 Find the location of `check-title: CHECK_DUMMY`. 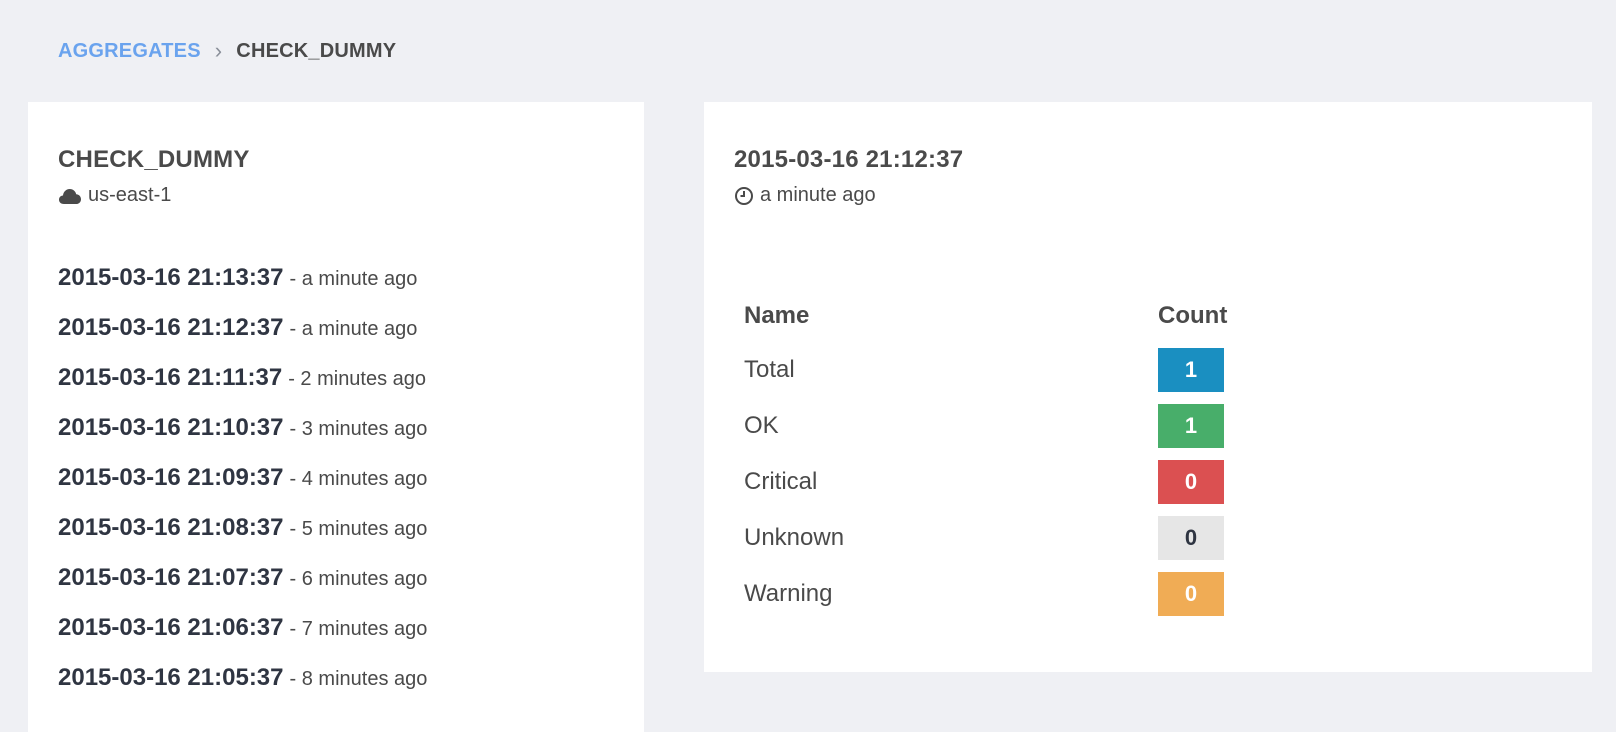

check-title: CHECK_DUMMY is located at coordinates (154, 159).